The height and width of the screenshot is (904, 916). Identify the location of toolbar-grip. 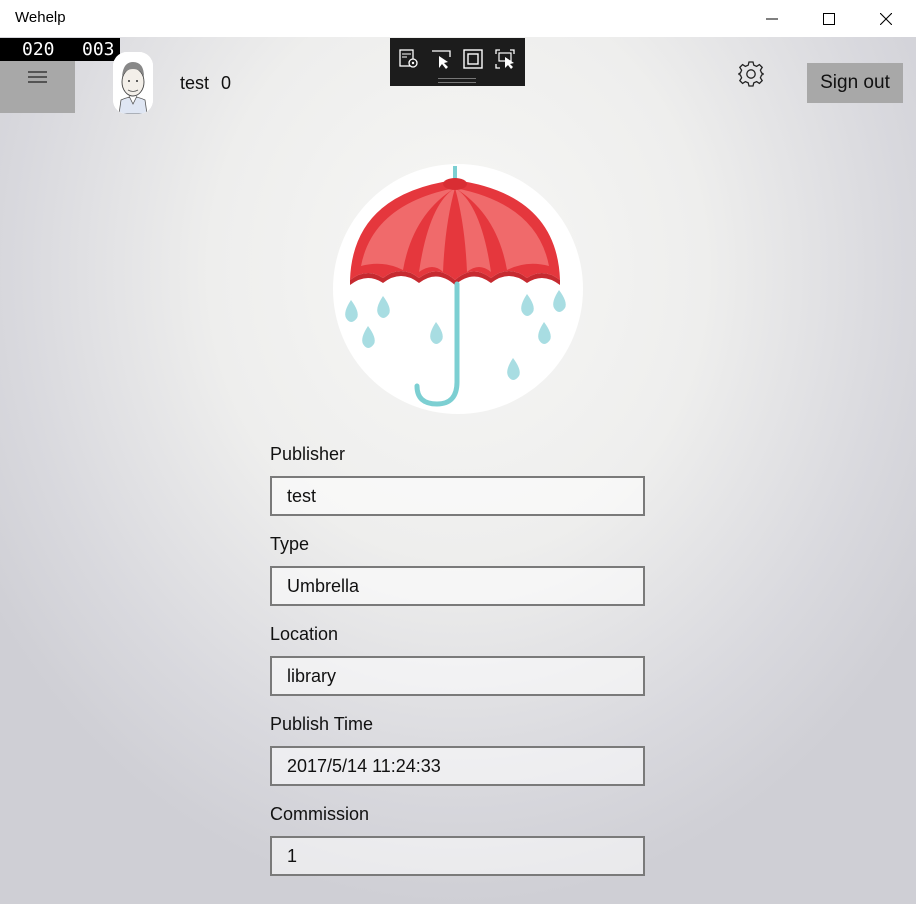
(457, 80).